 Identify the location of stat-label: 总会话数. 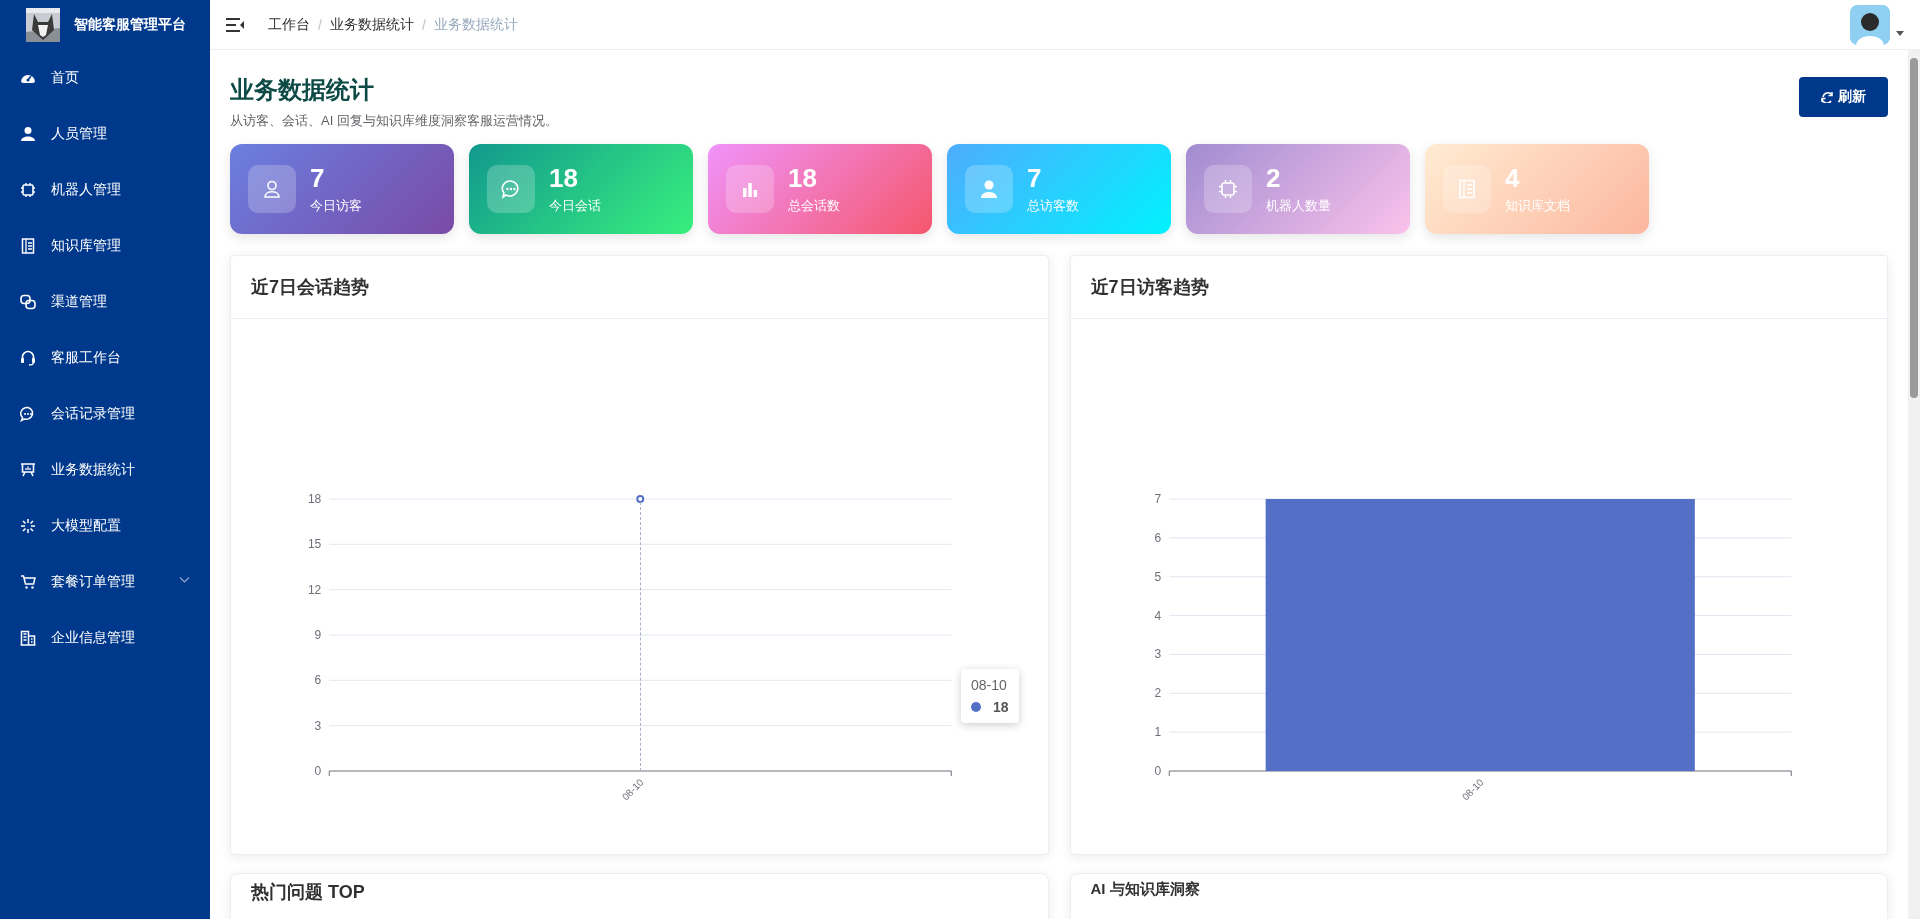
(814, 206).